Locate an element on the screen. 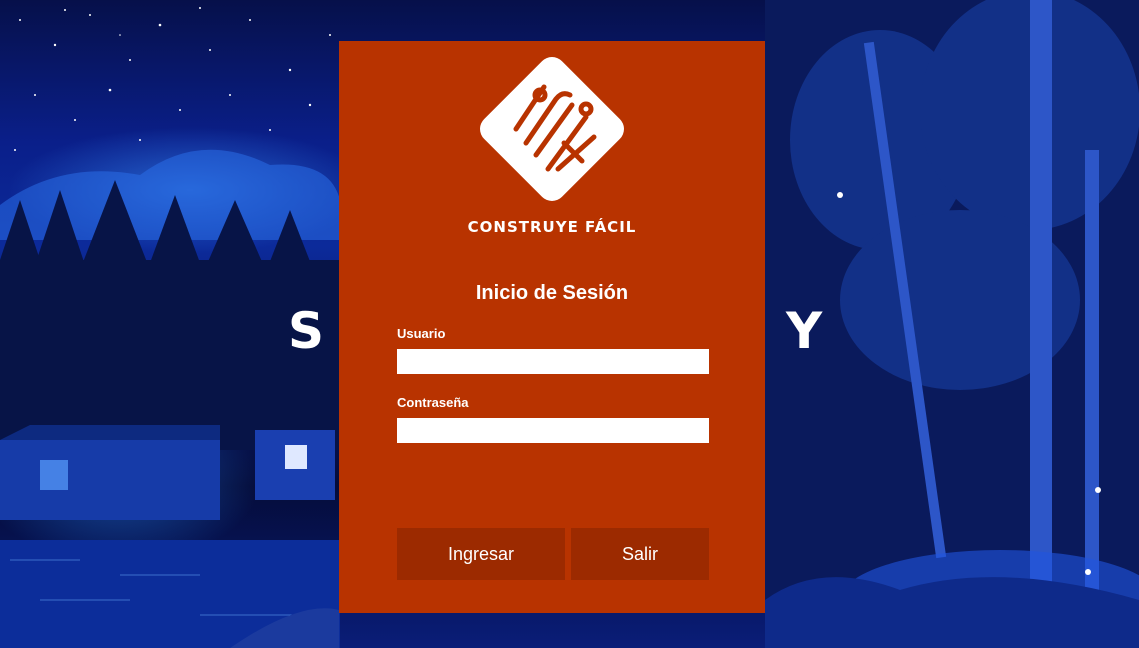  password-label: Contraseña is located at coordinates (433, 402).